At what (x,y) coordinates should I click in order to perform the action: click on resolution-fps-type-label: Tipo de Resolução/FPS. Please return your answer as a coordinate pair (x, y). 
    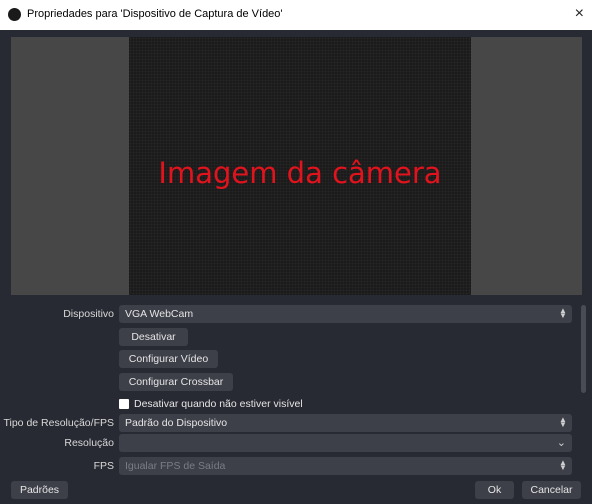
    Looking at the image, I should click on (58, 423).